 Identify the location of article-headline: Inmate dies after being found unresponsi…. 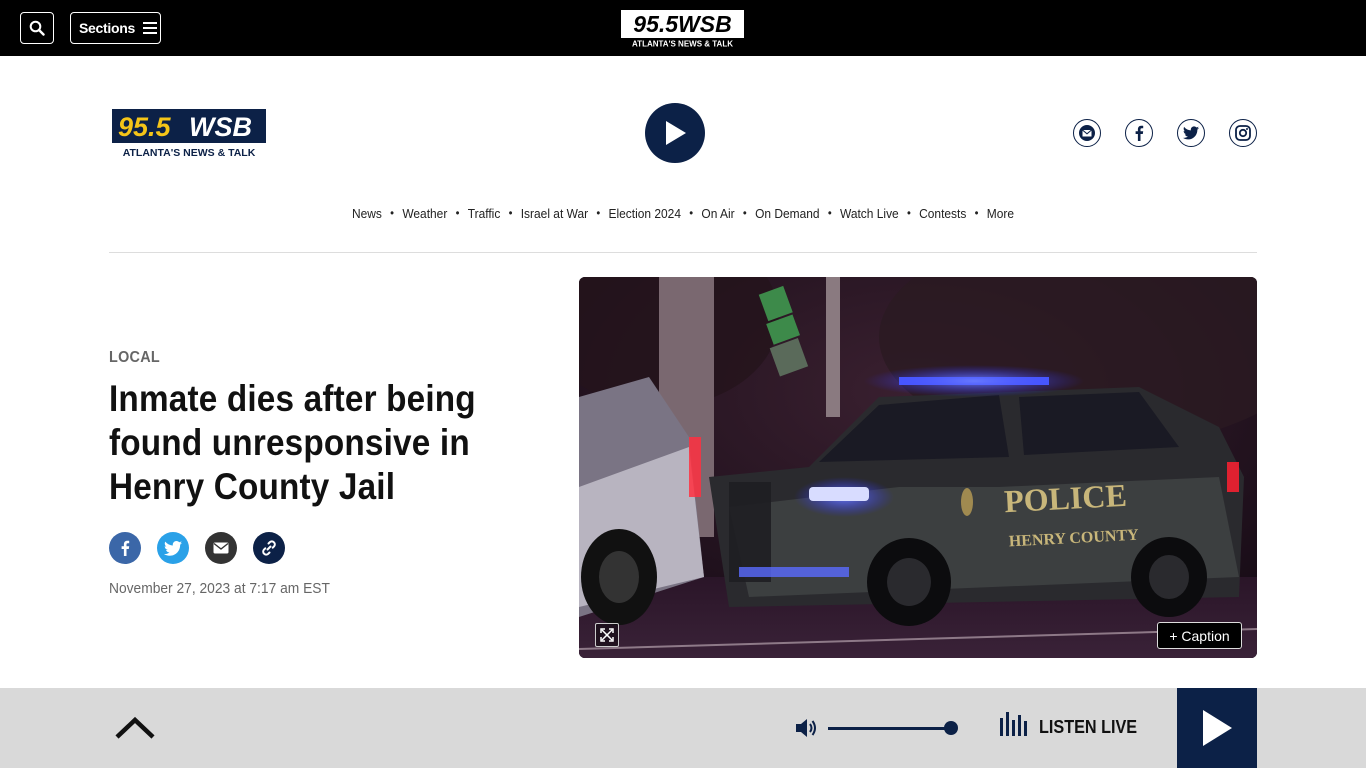
(292, 442).